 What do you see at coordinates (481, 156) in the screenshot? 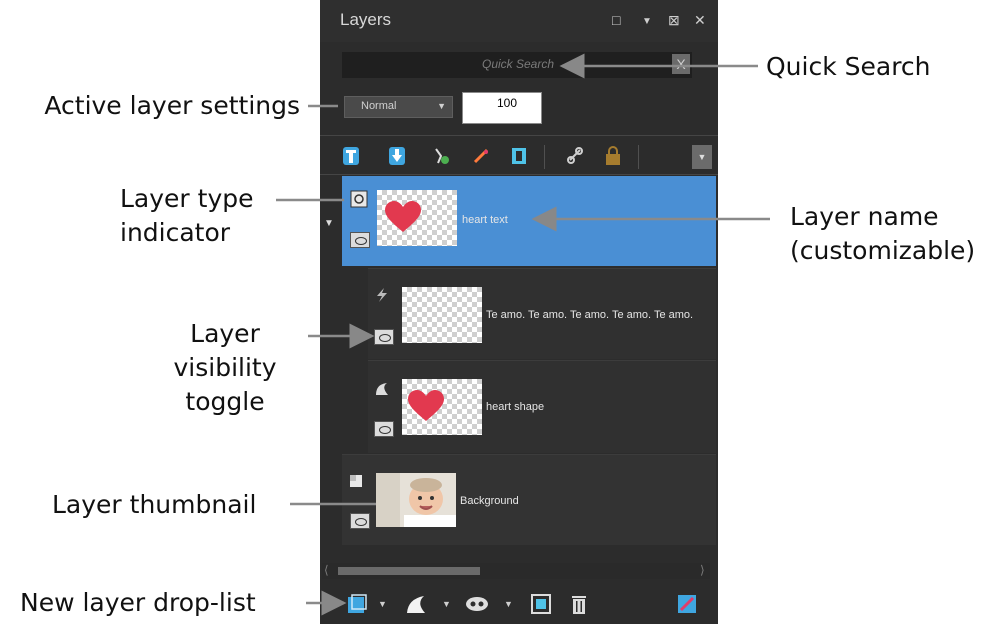
I see `layer-fx-icon` at bounding box center [481, 156].